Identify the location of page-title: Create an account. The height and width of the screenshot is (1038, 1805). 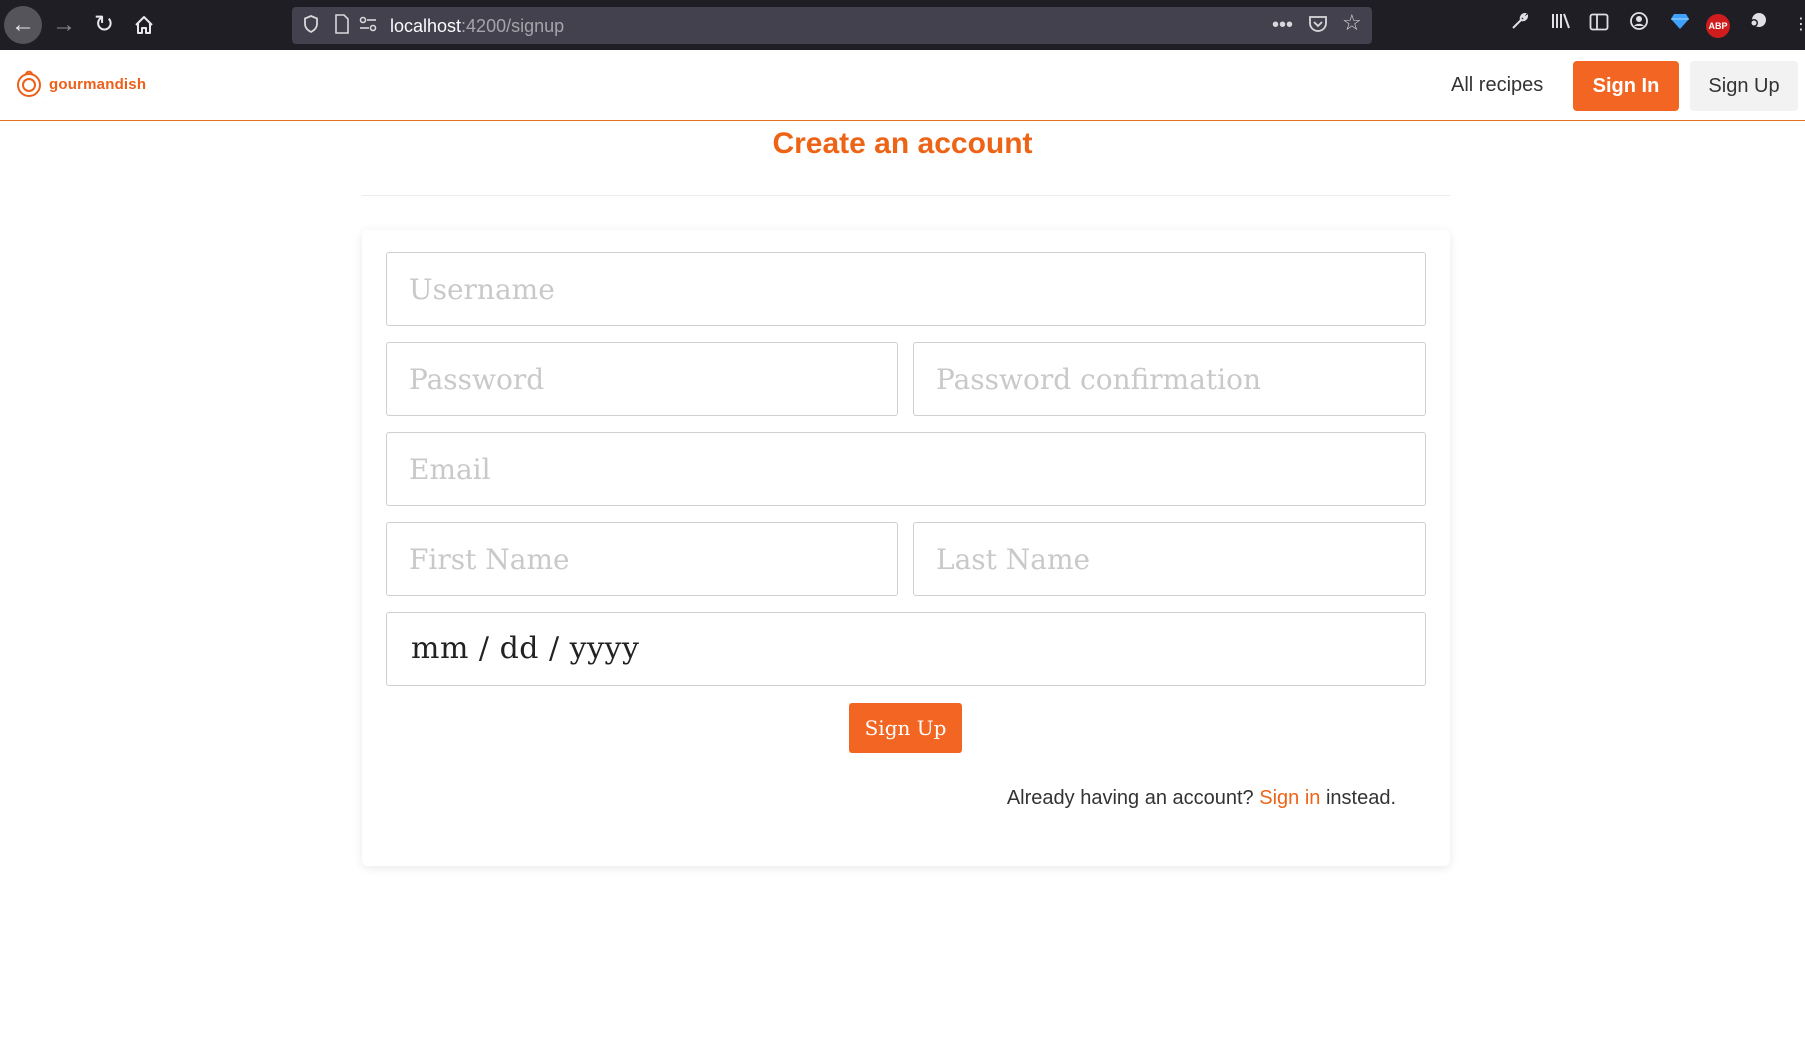
(902, 143).